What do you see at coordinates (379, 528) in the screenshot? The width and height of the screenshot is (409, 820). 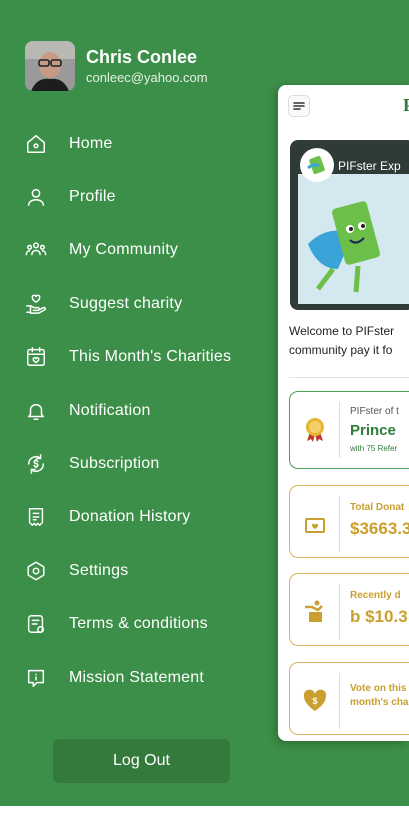 I see `total-donations-amount: $3663.3` at bounding box center [379, 528].